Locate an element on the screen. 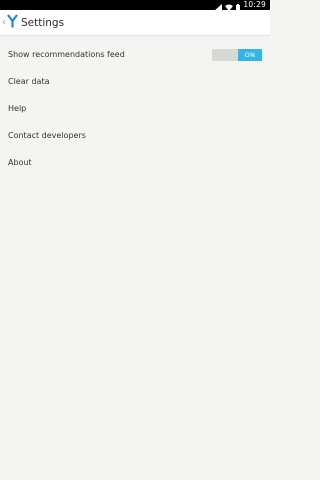 The height and width of the screenshot is (480, 320). settings-item-clear-data: Clear data is located at coordinates (135, 81).